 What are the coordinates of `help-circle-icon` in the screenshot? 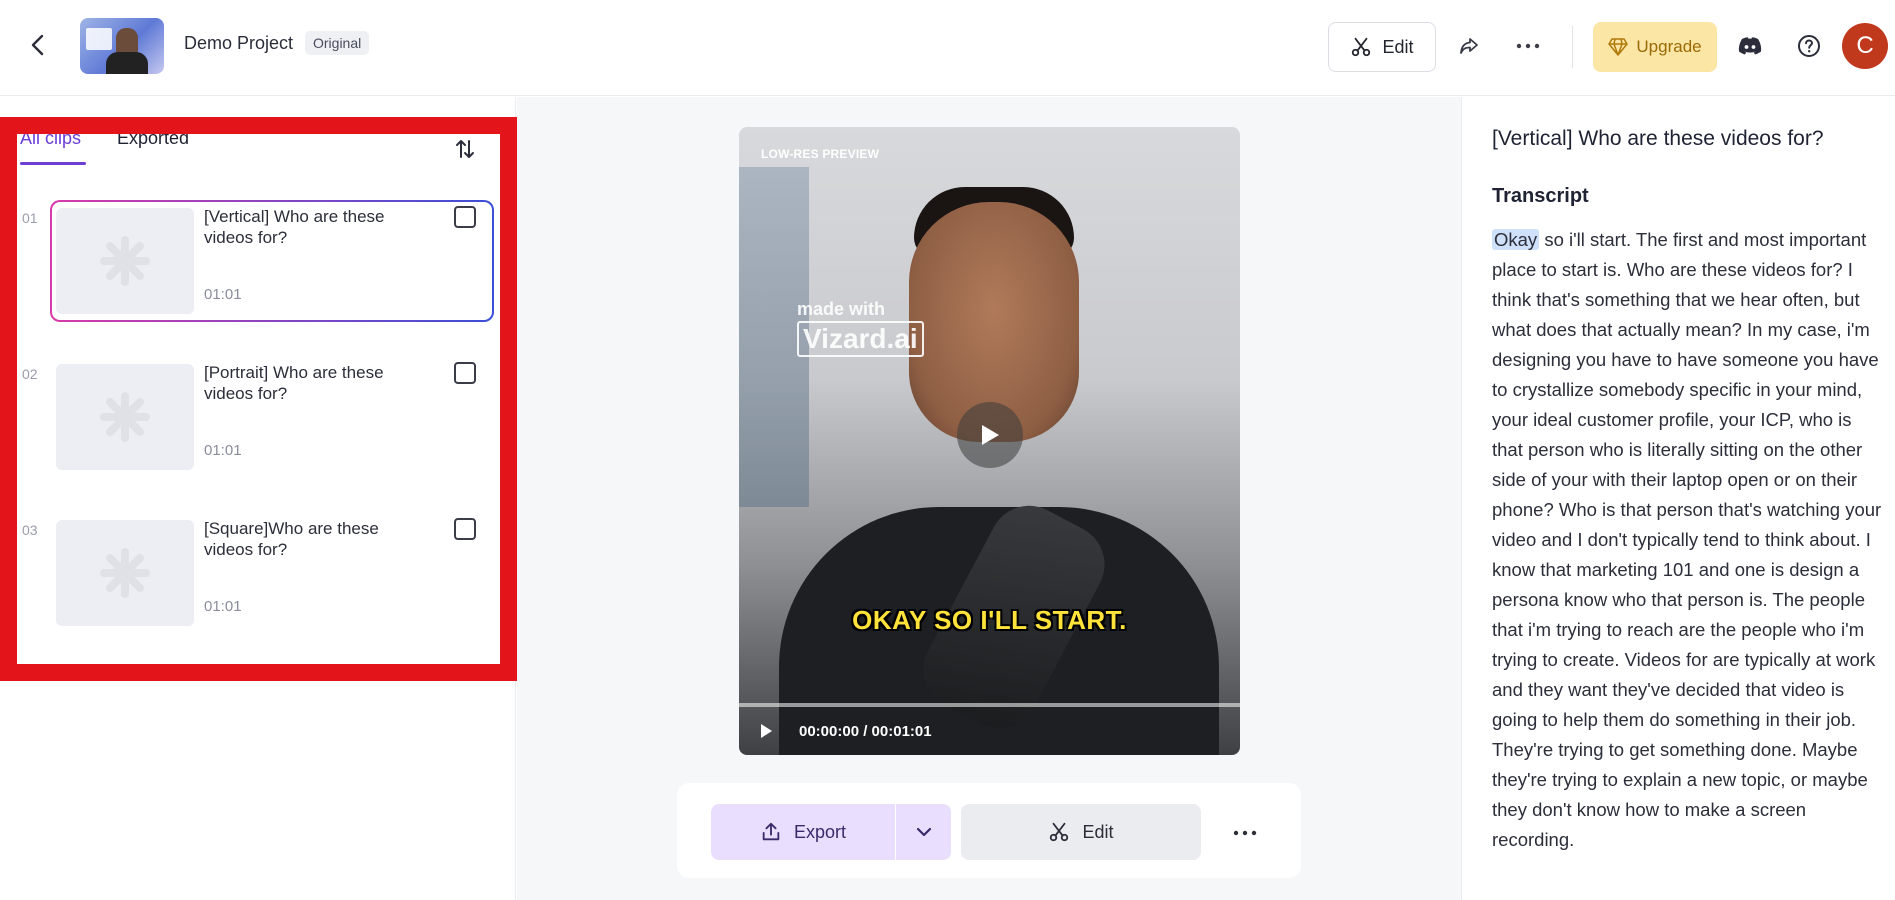 It's located at (1809, 46).